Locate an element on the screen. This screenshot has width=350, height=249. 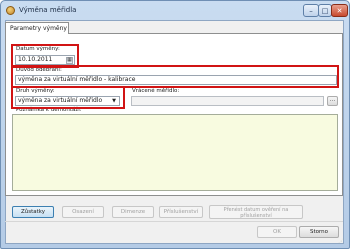
minimize-button: – is located at coordinates (311, 10).